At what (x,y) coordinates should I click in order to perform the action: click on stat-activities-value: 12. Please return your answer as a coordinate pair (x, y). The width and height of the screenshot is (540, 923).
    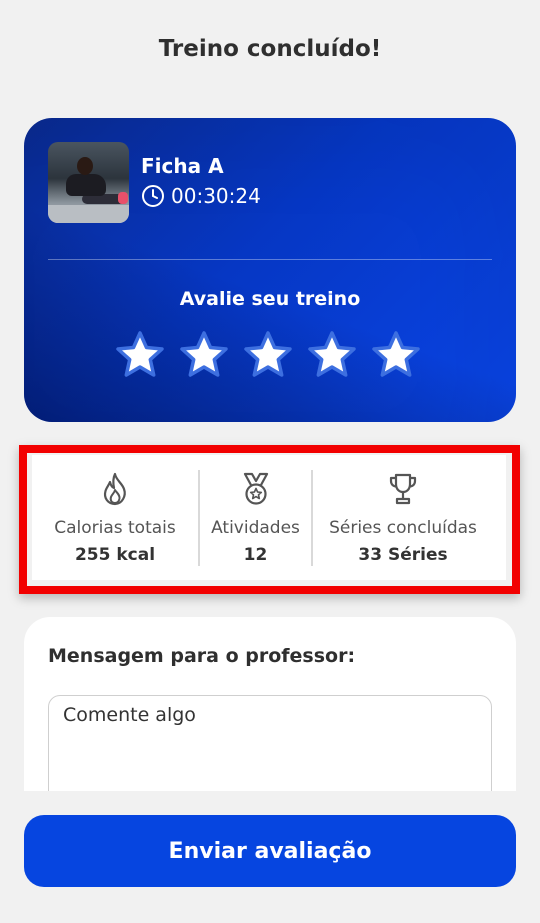
    Looking at the image, I should click on (255, 554).